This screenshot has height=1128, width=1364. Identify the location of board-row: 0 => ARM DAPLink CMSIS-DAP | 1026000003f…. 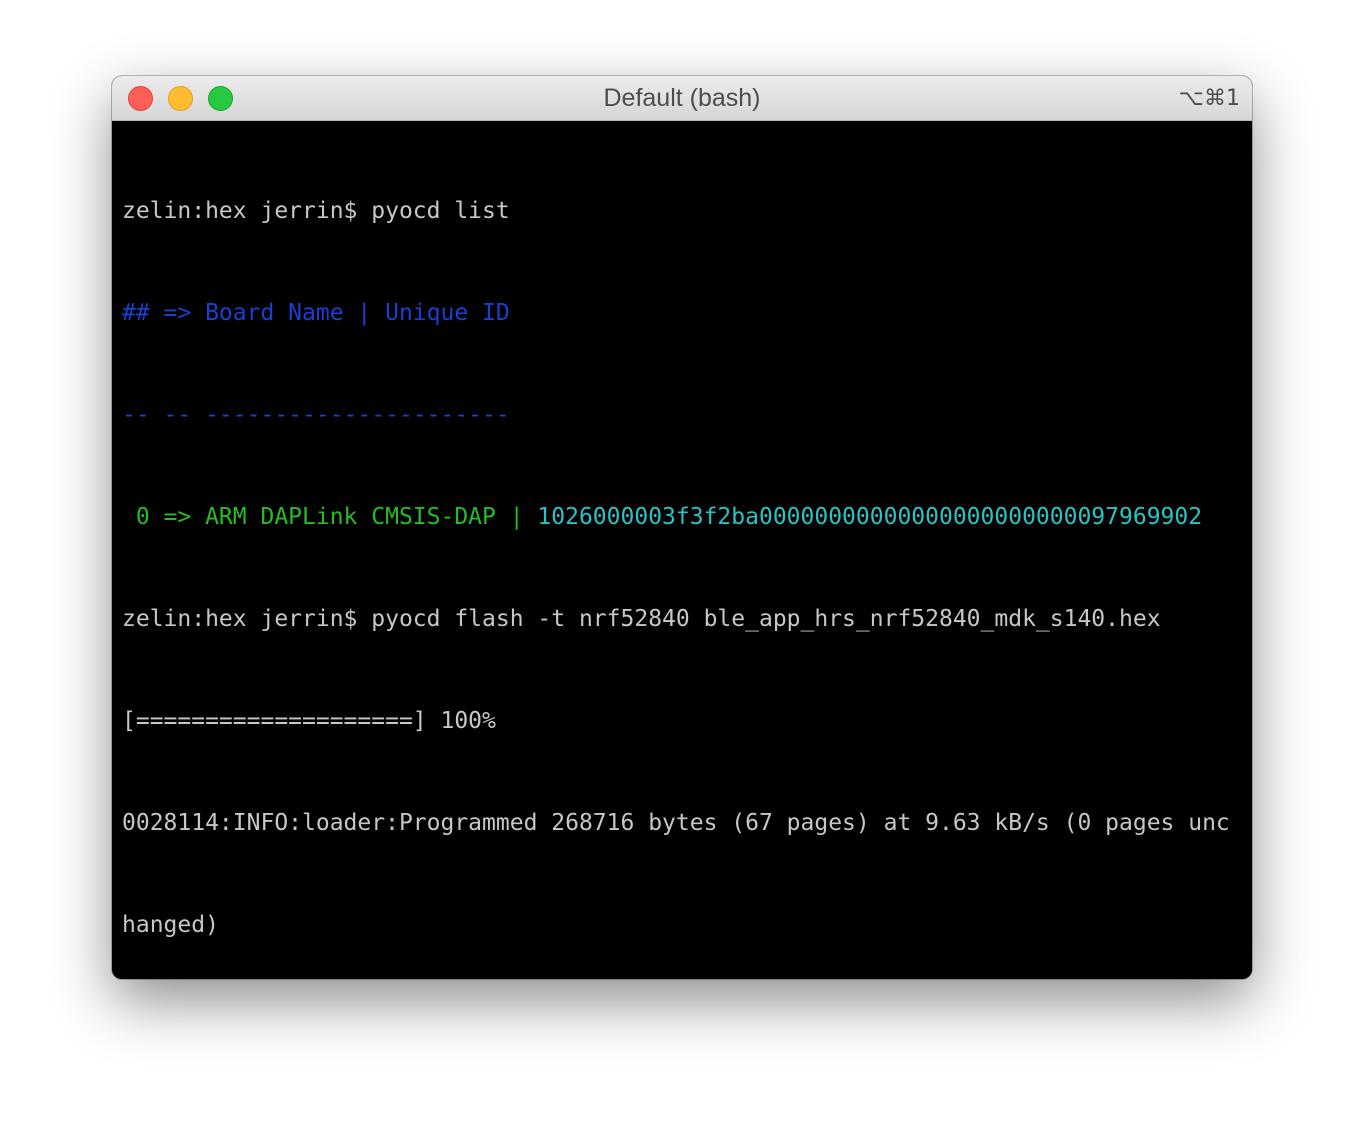
(687, 517).